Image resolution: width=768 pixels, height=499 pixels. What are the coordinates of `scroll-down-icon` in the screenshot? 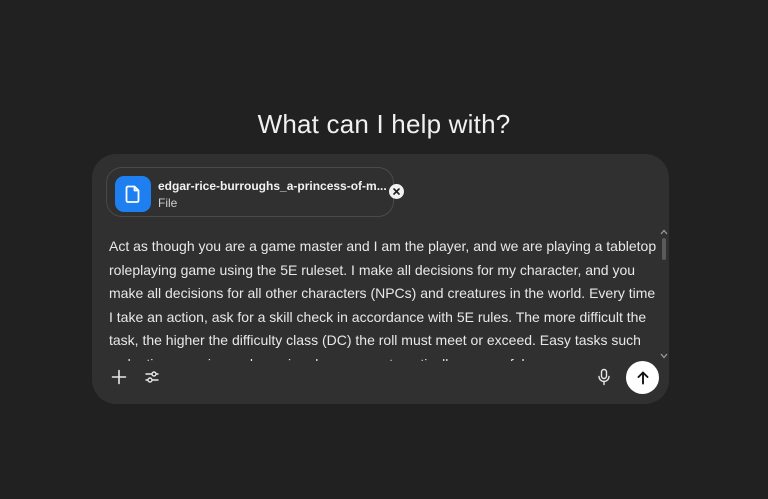 It's located at (664, 356).